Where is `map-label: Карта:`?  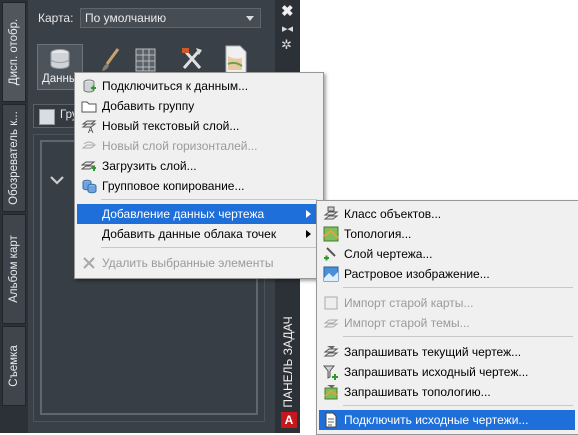
map-label: Карта: is located at coordinates (56, 18).